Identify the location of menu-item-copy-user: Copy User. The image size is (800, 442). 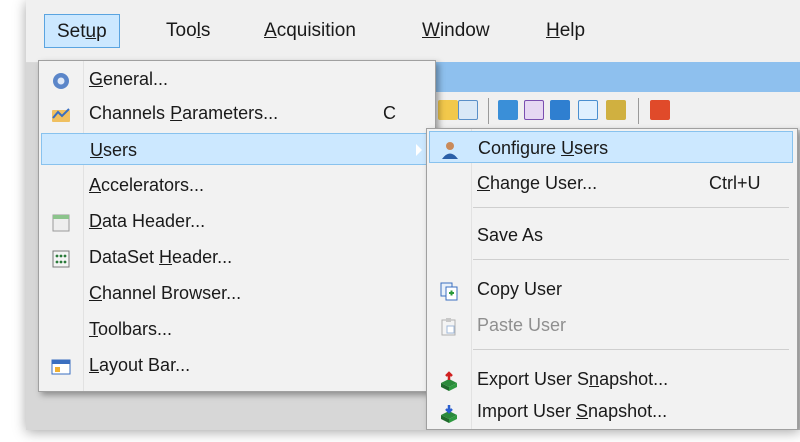
(611, 289).